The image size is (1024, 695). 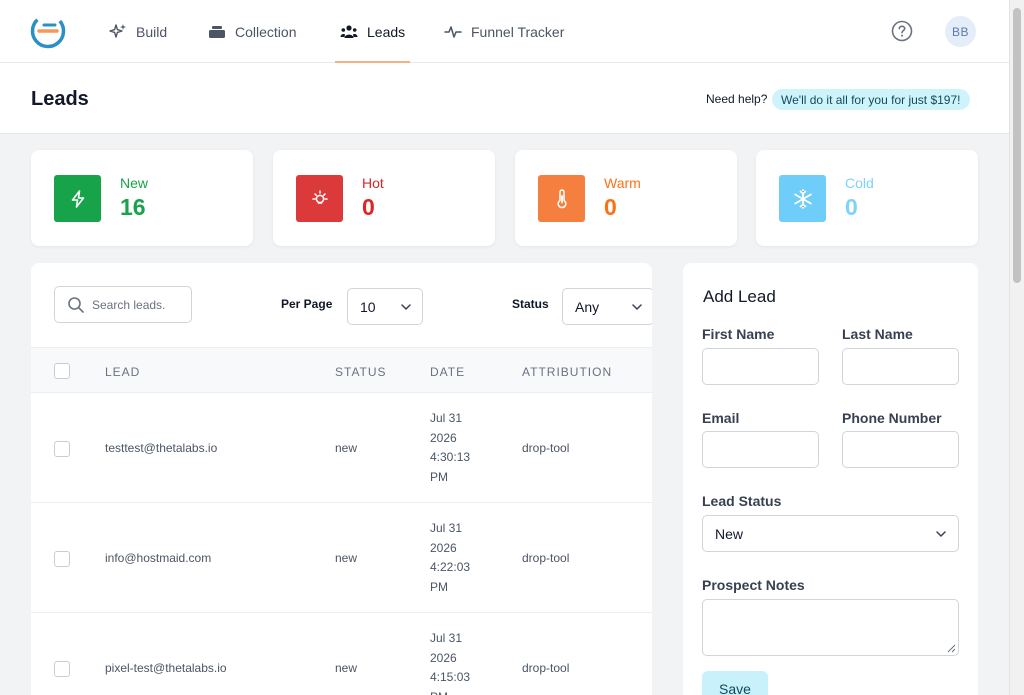 I want to click on top-nav: Build Collection Leads Funnel Tracker BB, so click(x=504, y=31).